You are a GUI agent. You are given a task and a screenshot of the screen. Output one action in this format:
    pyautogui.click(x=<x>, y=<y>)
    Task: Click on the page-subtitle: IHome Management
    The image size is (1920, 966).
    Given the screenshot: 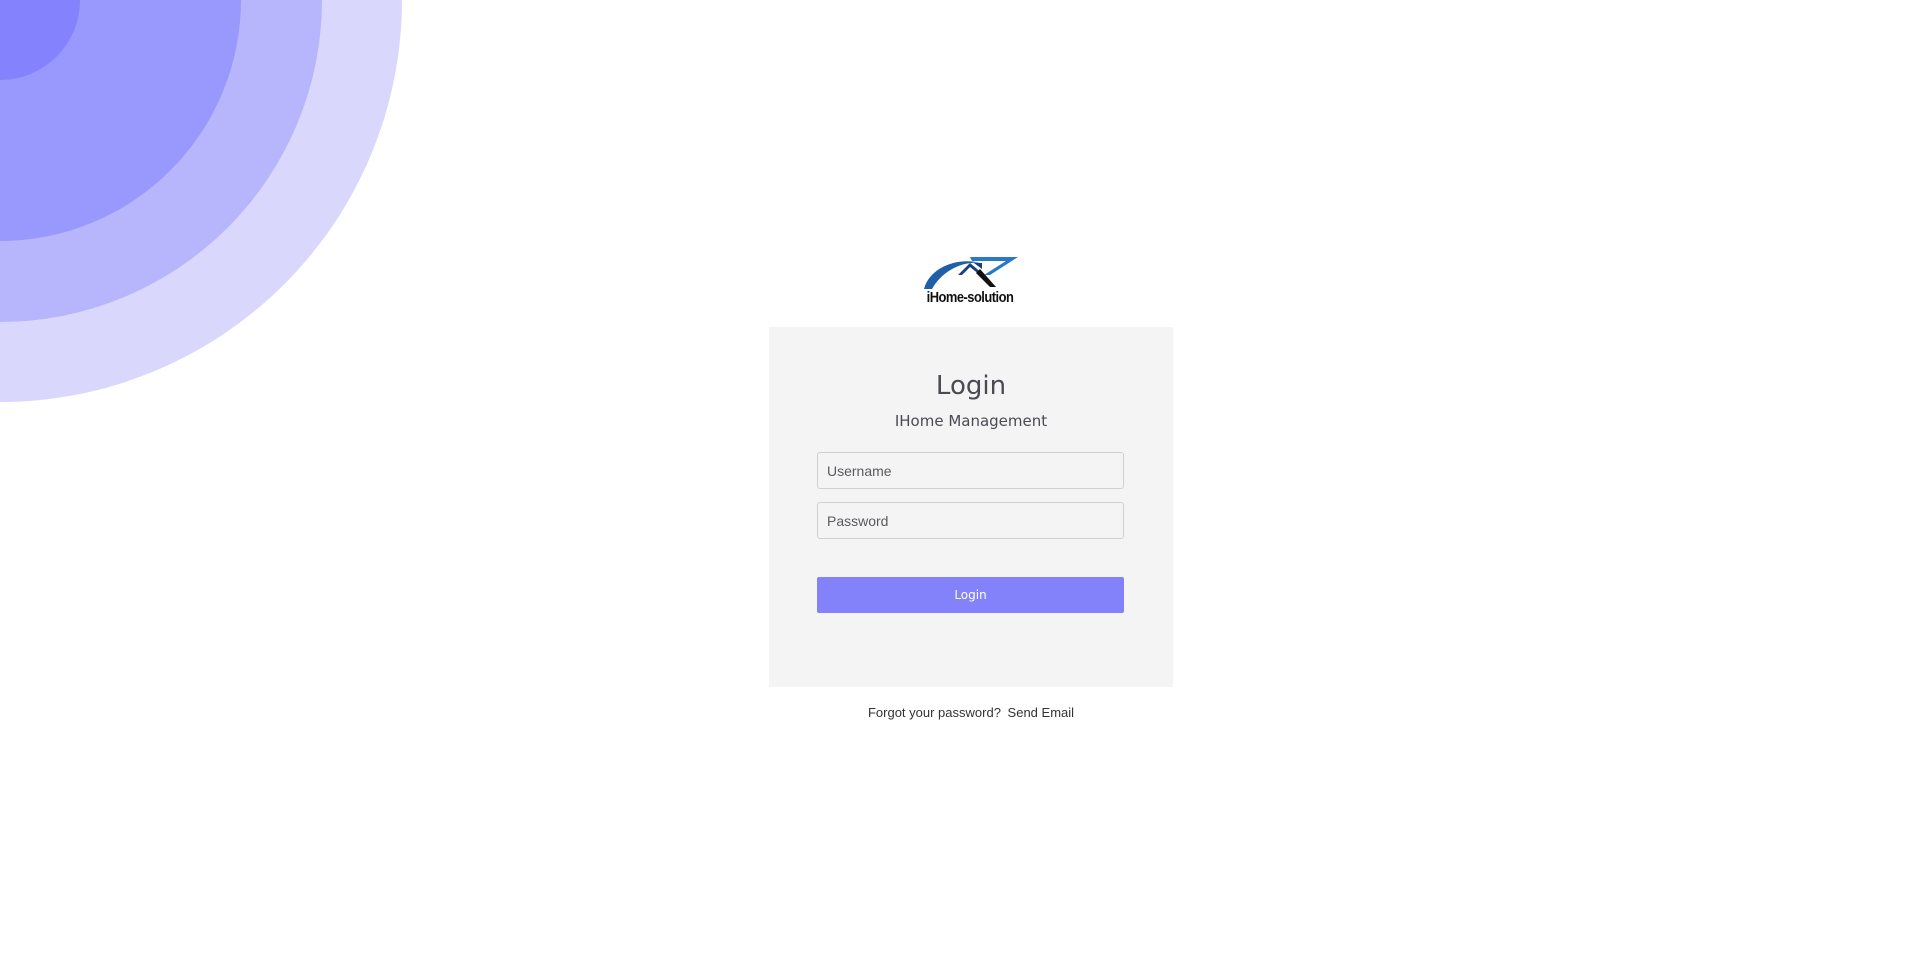 What is the action you would take?
    pyautogui.click(x=971, y=421)
    